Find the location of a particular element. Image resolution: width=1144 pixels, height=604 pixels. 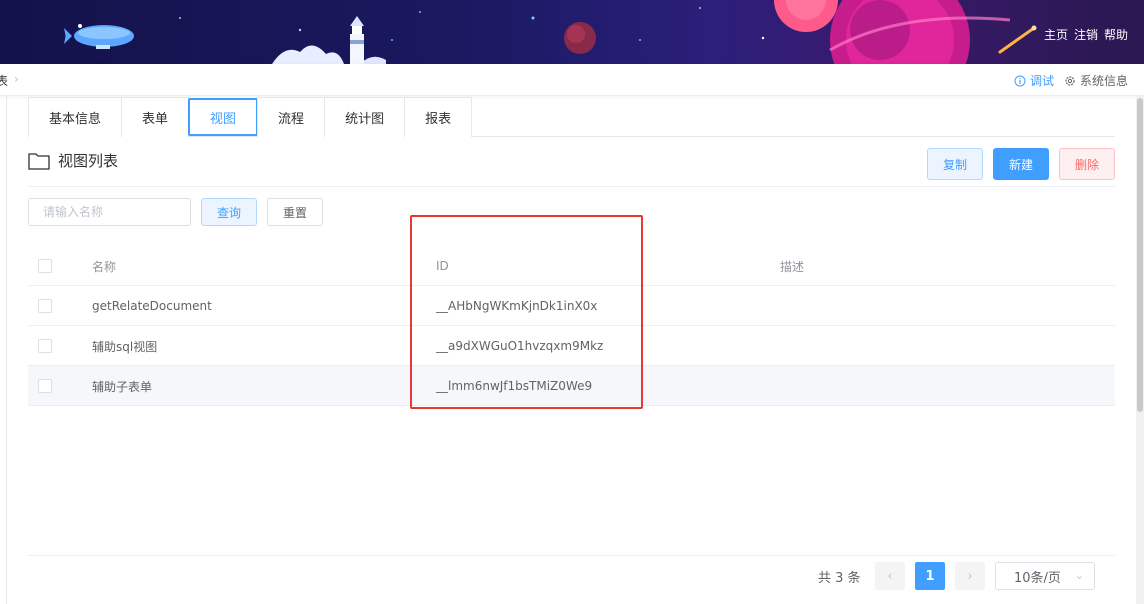

page-size-select: 10条/页 ⌄ is located at coordinates (1045, 576).